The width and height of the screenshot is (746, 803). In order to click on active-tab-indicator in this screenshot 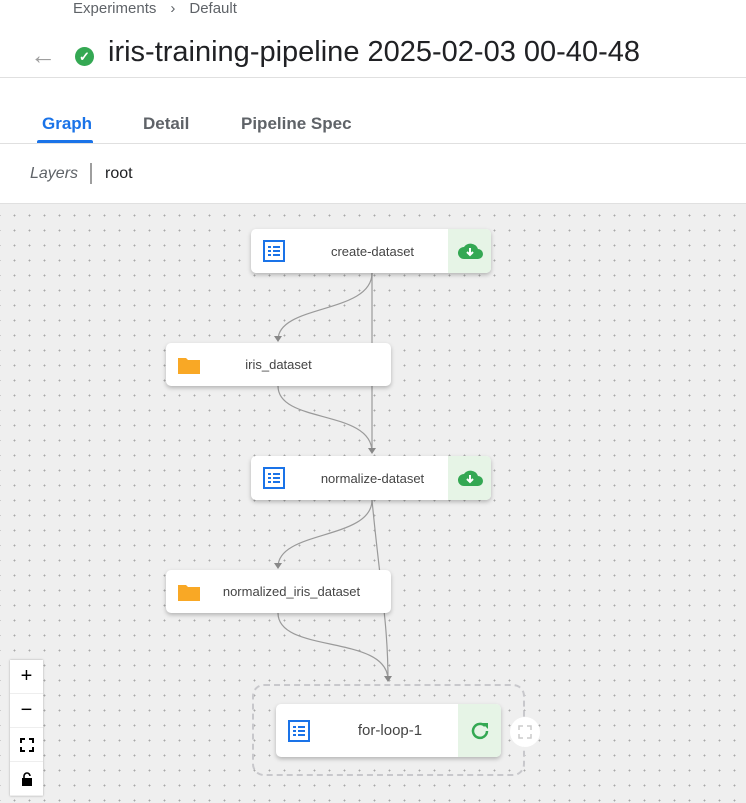, I will do `click(65, 141)`.